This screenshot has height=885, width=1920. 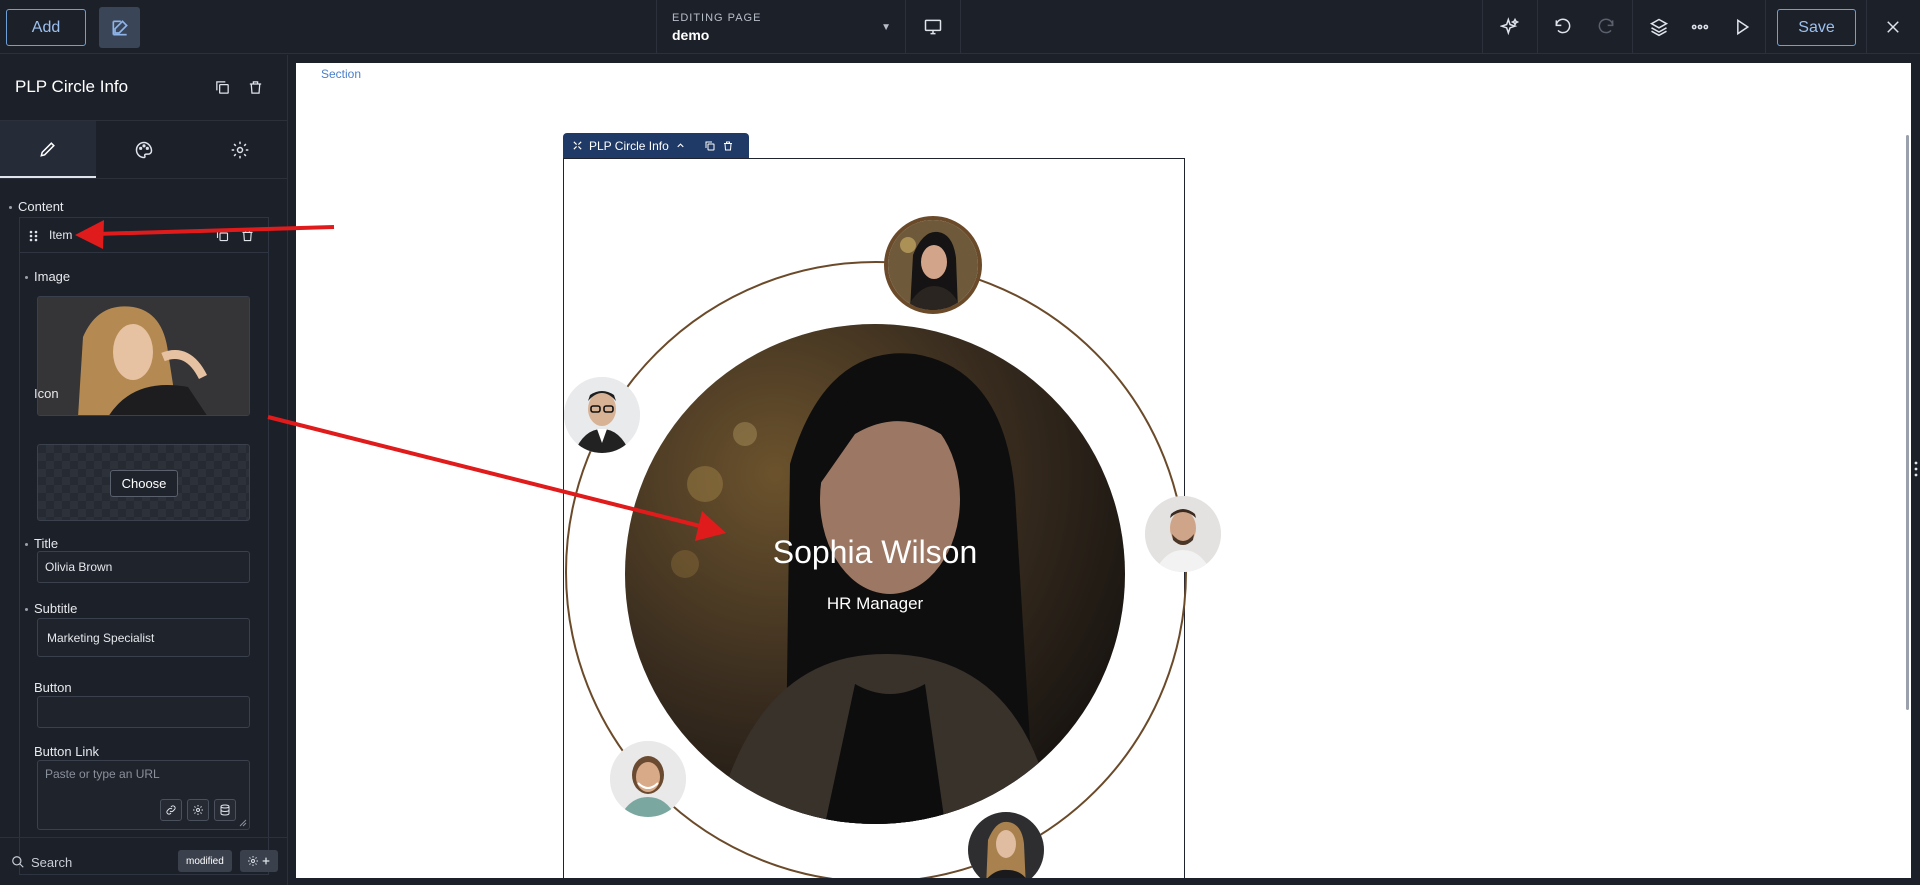 What do you see at coordinates (875, 552) in the screenshot?
I see `center-name: Sophia Wilson` at bounding box center [875, 552].